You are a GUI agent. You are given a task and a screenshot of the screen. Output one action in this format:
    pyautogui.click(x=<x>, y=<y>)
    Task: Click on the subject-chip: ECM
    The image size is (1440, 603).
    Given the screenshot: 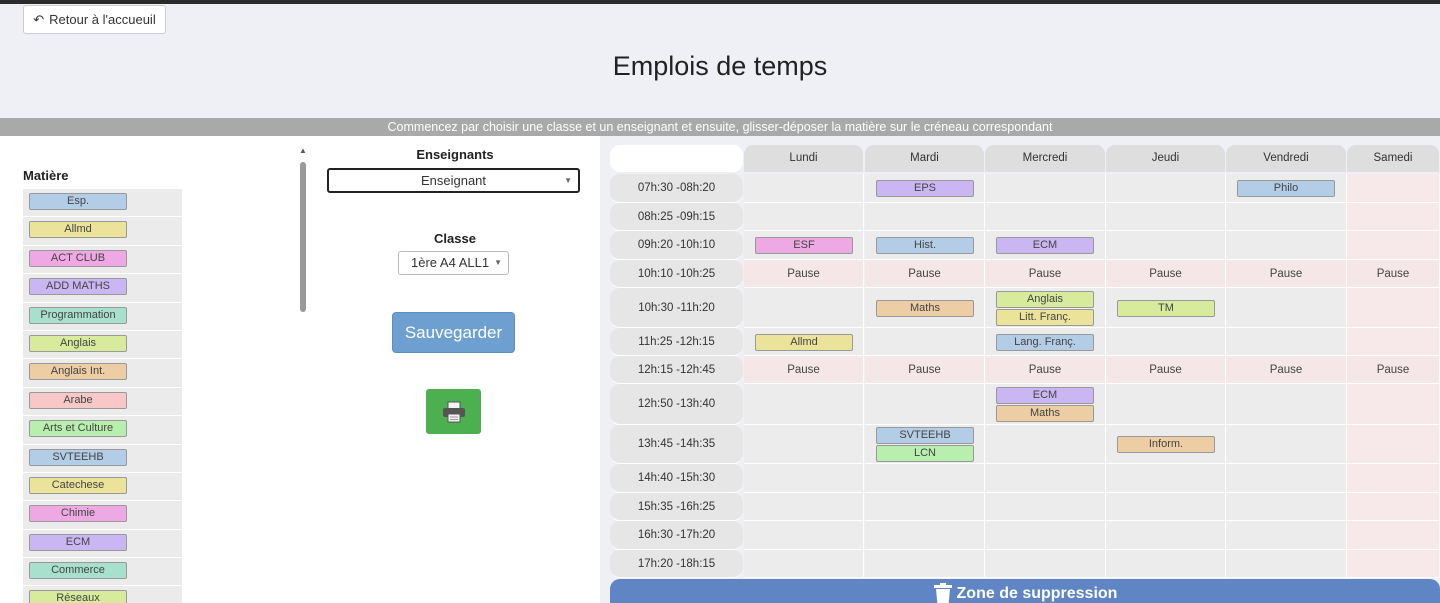 What is the action you would take?
    pyautogui.click(x=78, y=542)
    